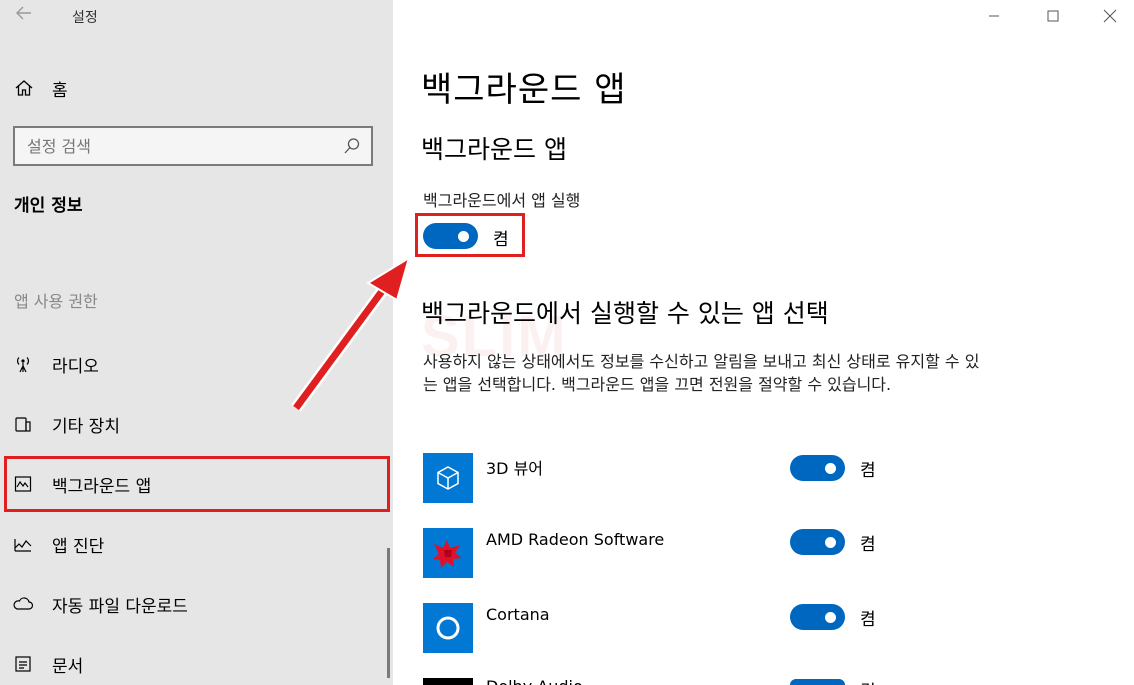 The width and height of the screenshot is (1134, 685). Describe the element at coordinates (102, 486) in the screenshot. I see `sidebar-item-label: 백그라운드 앱` at that location.